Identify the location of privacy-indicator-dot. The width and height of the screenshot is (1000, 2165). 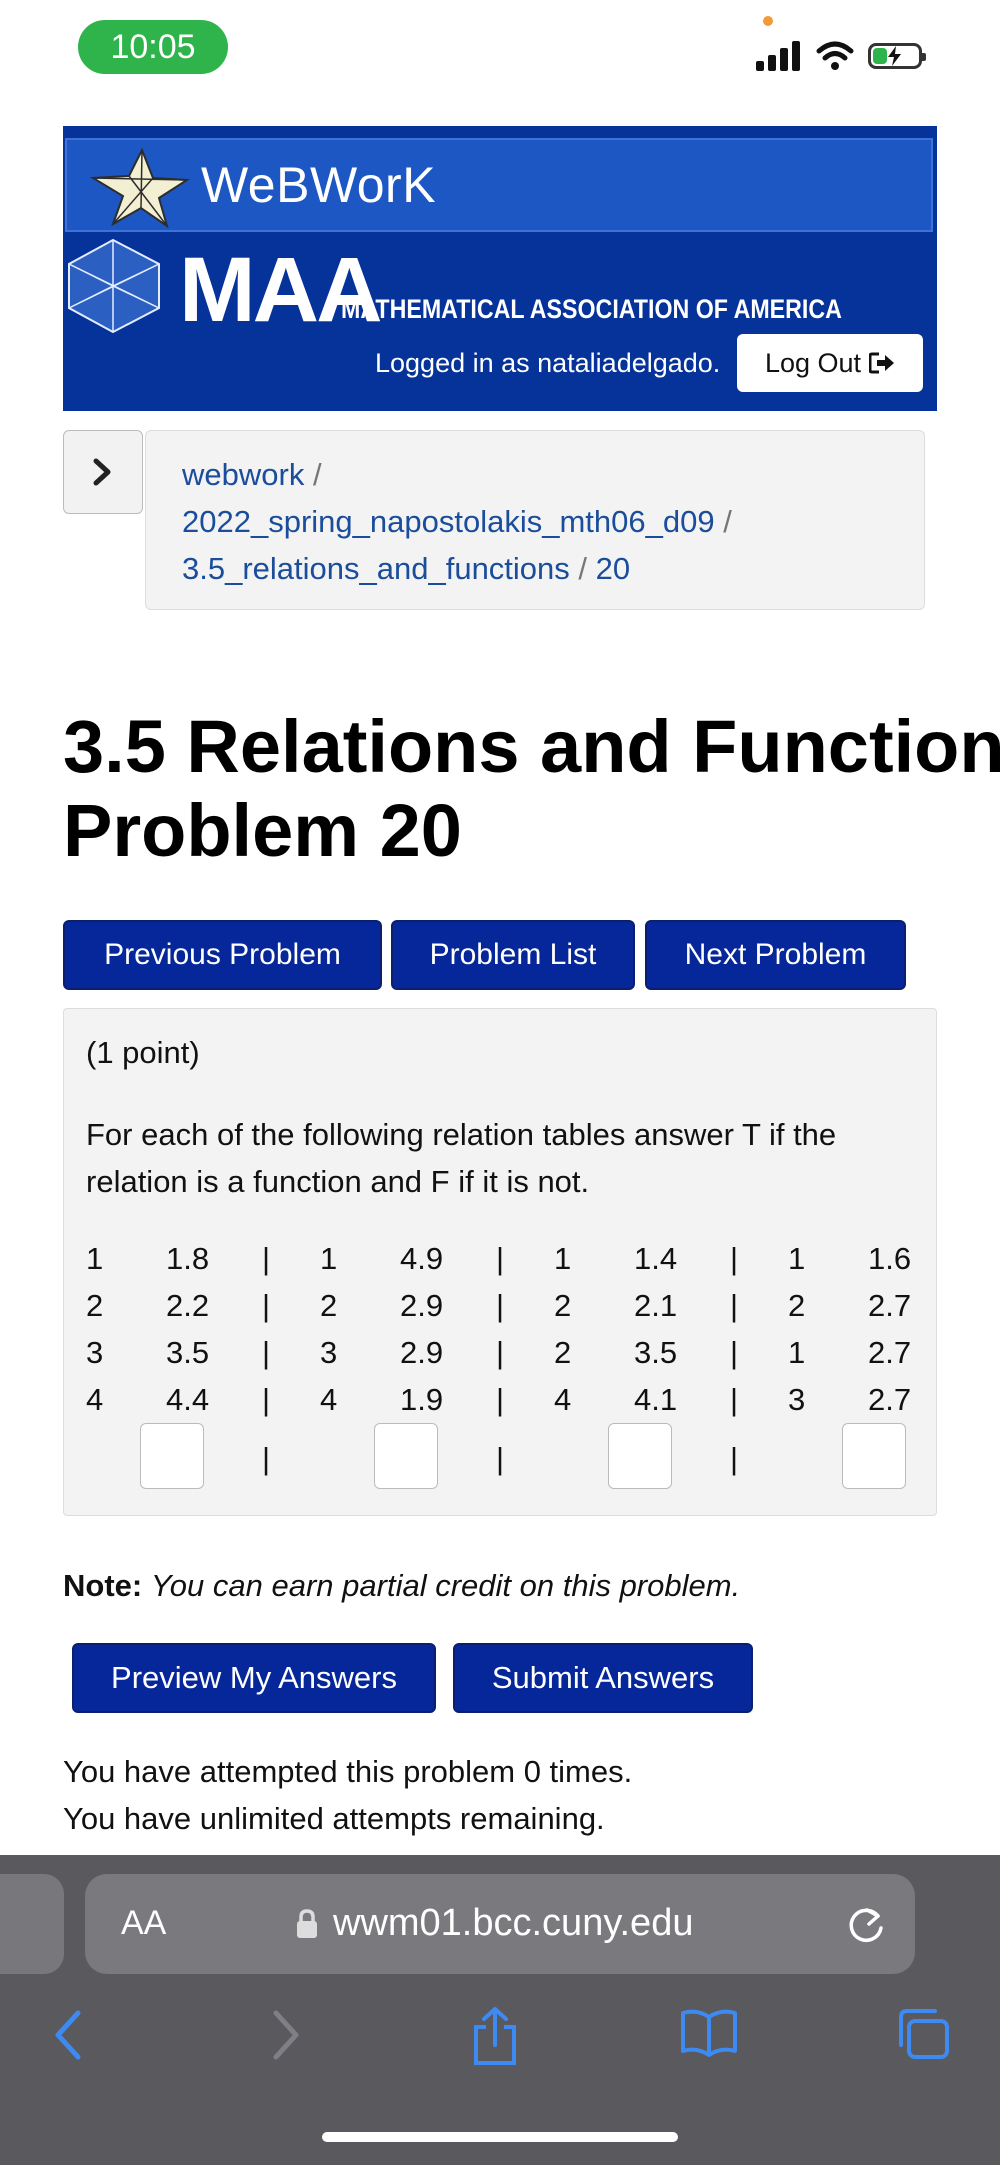
(768, 21).